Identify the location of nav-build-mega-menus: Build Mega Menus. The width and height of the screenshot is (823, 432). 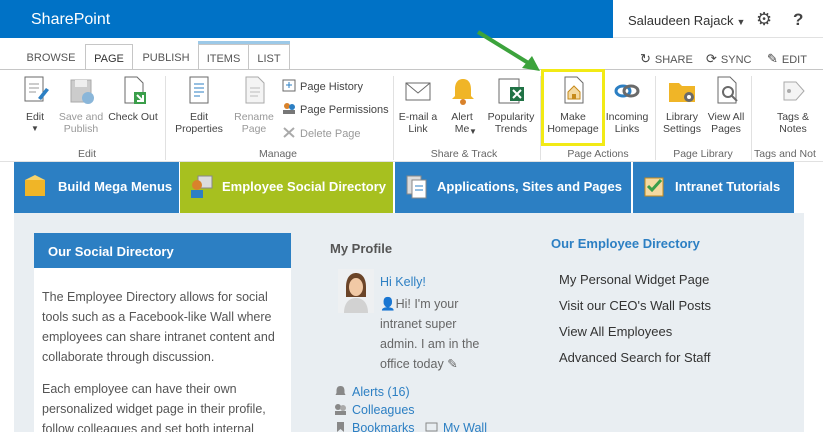
(97, 187).